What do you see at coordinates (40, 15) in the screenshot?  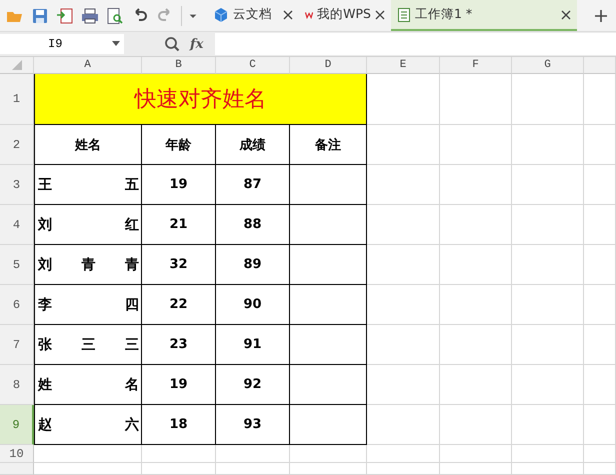 I see `save-icon` at bounding box center [40, 15].